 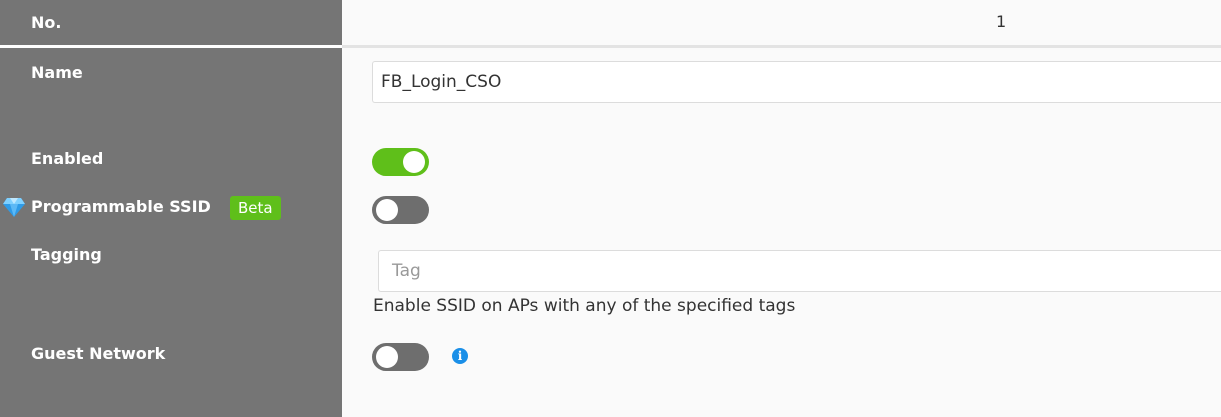 I want to click on tag-input: Tag, so click(x=799, y=271).